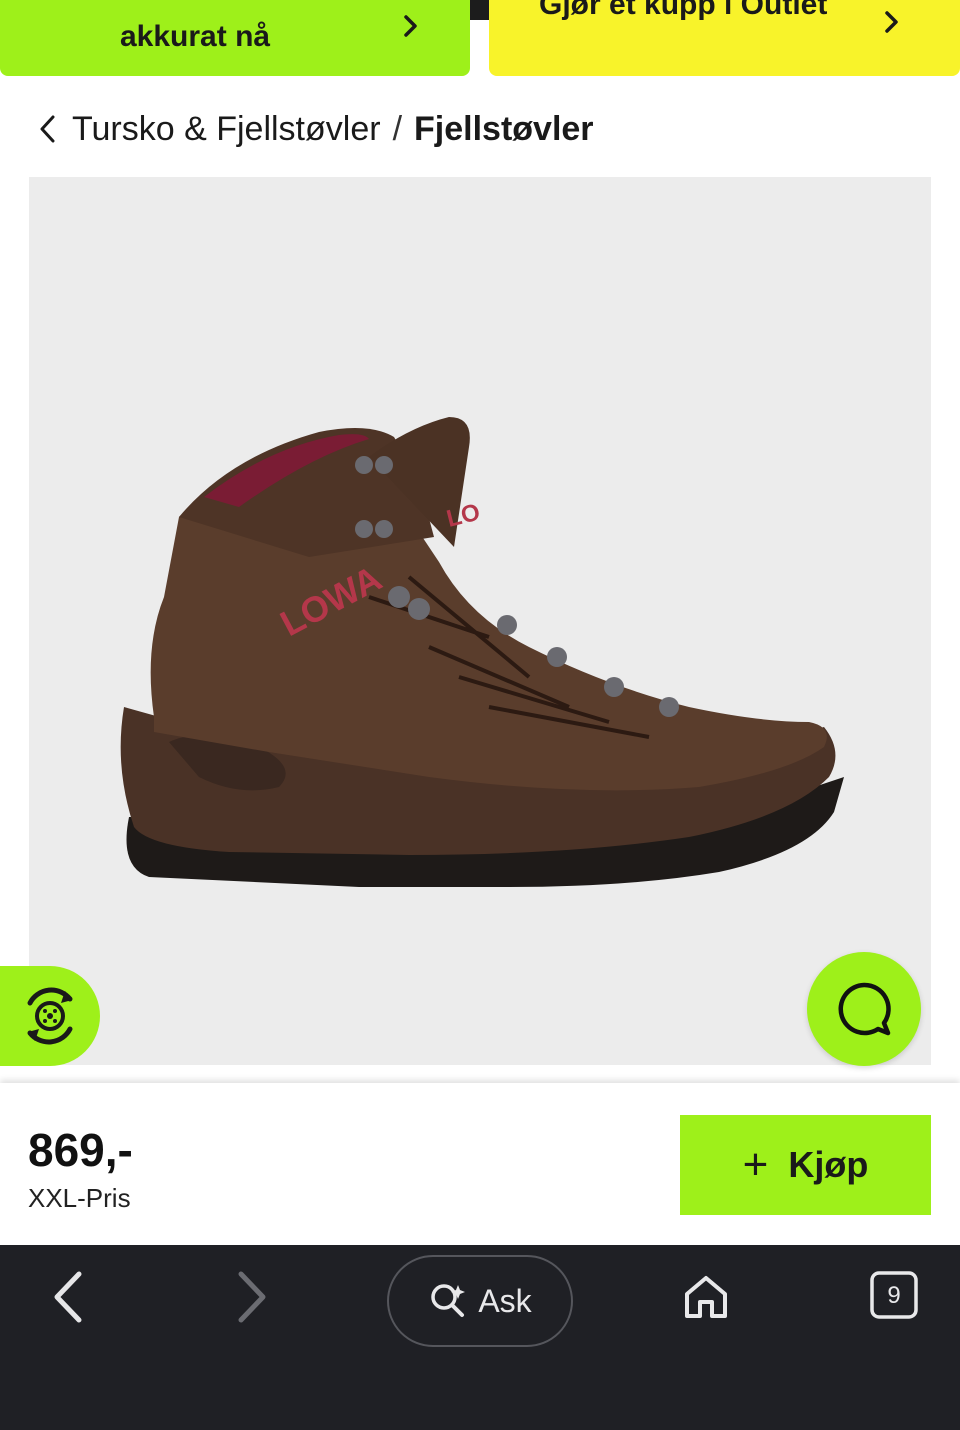  I want to click on recycle-tire-icon, so click(50, 1016).